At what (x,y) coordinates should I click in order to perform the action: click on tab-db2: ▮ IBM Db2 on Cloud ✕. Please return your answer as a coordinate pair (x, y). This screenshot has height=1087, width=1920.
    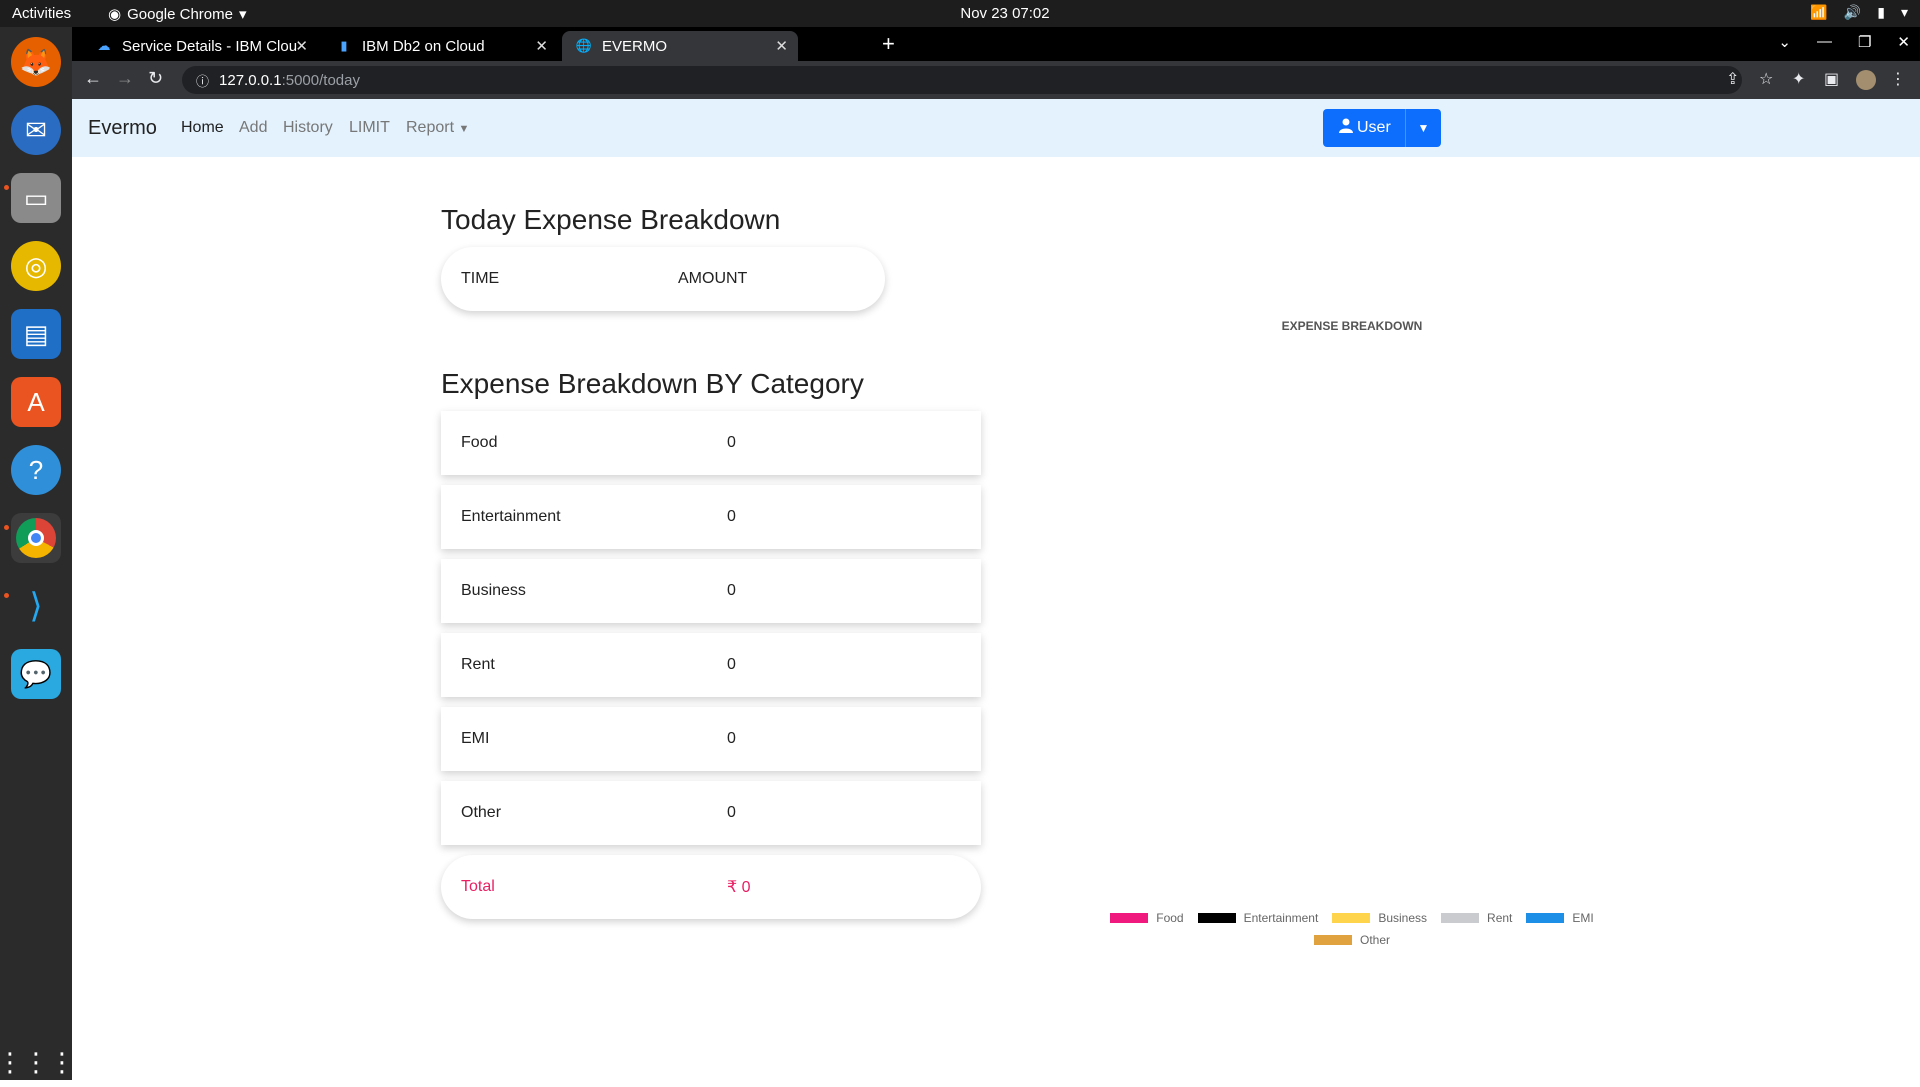
    Looking at the image, I should click on (440, 46).